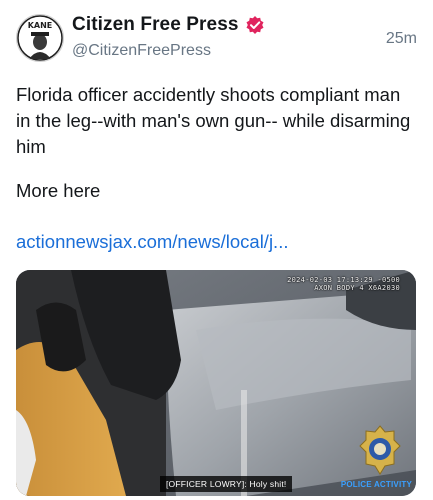  Describe the element at coordinates (357, 288) in the screenshot. I see `bodycam-device-id: AXON BODY 4 X6A2030` at that location.